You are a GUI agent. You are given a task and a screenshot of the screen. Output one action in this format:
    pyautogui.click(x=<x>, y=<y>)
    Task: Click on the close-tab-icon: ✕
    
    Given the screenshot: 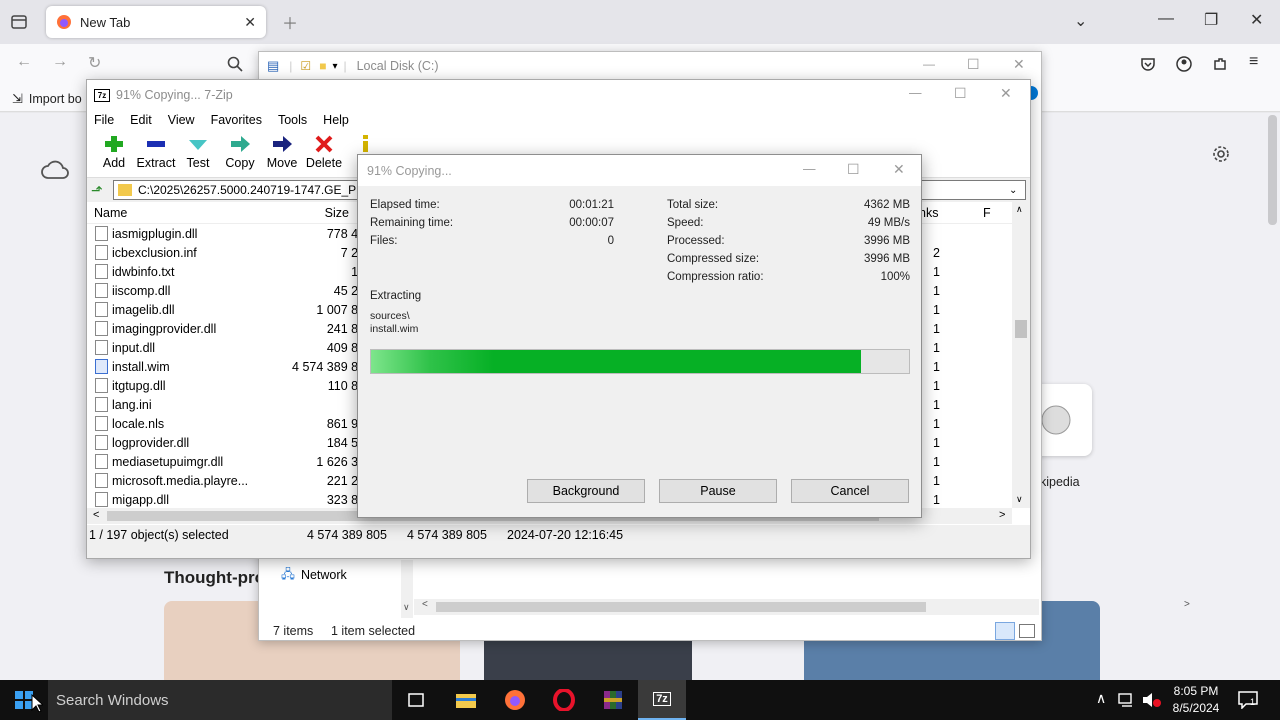 What is the action you would take?
    pyautogui.click(x=250, y=22)
    